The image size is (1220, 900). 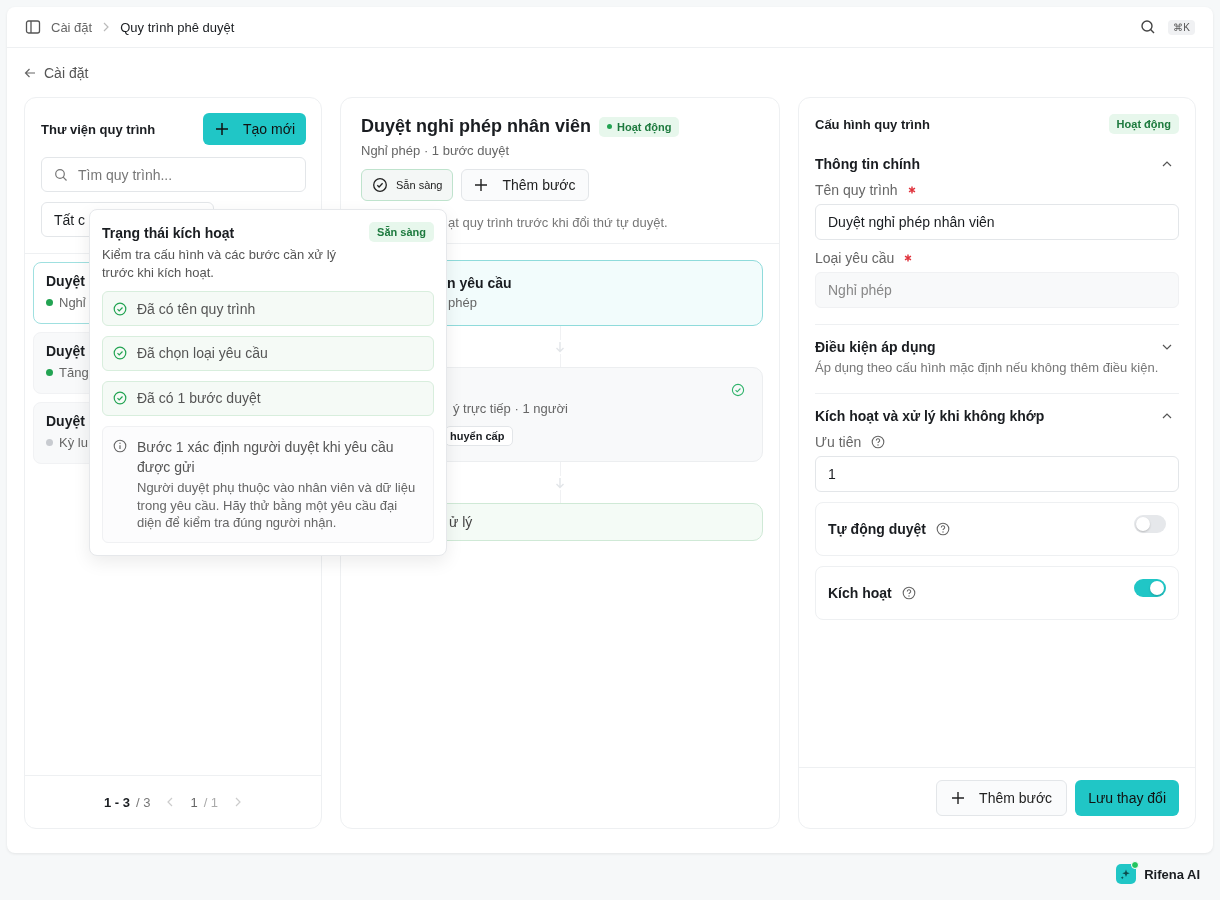 I want to click on workflow-subtitle: Nghỉ phép · 1 bước duyệt, so click(x=436, y=150).